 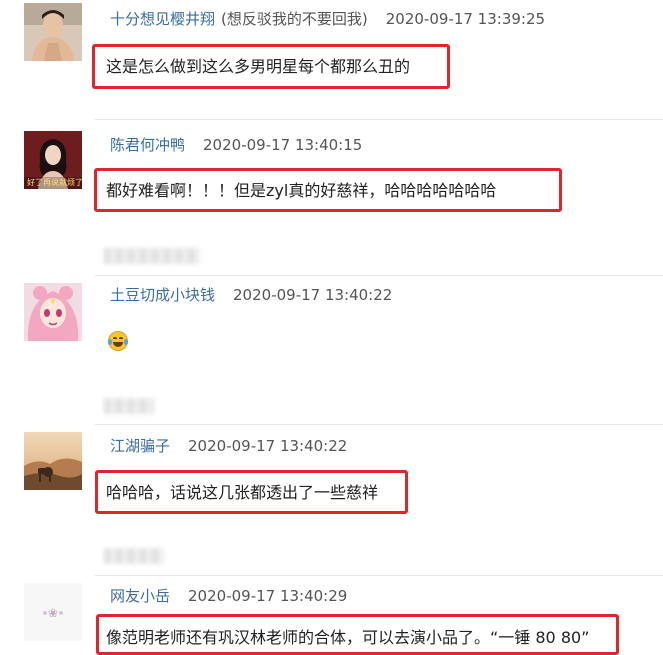 I want to click on user-avatar-default-icon: ❀, so click(x=53, y=612).